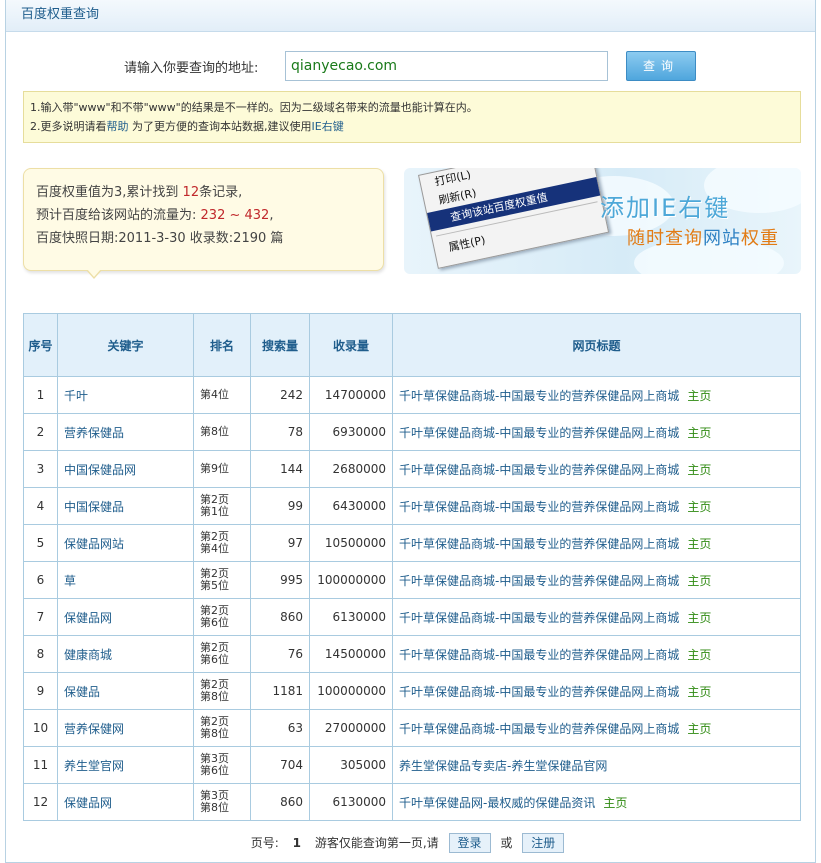  I want to click on search-volume-cell: 995, so click(280, 580).